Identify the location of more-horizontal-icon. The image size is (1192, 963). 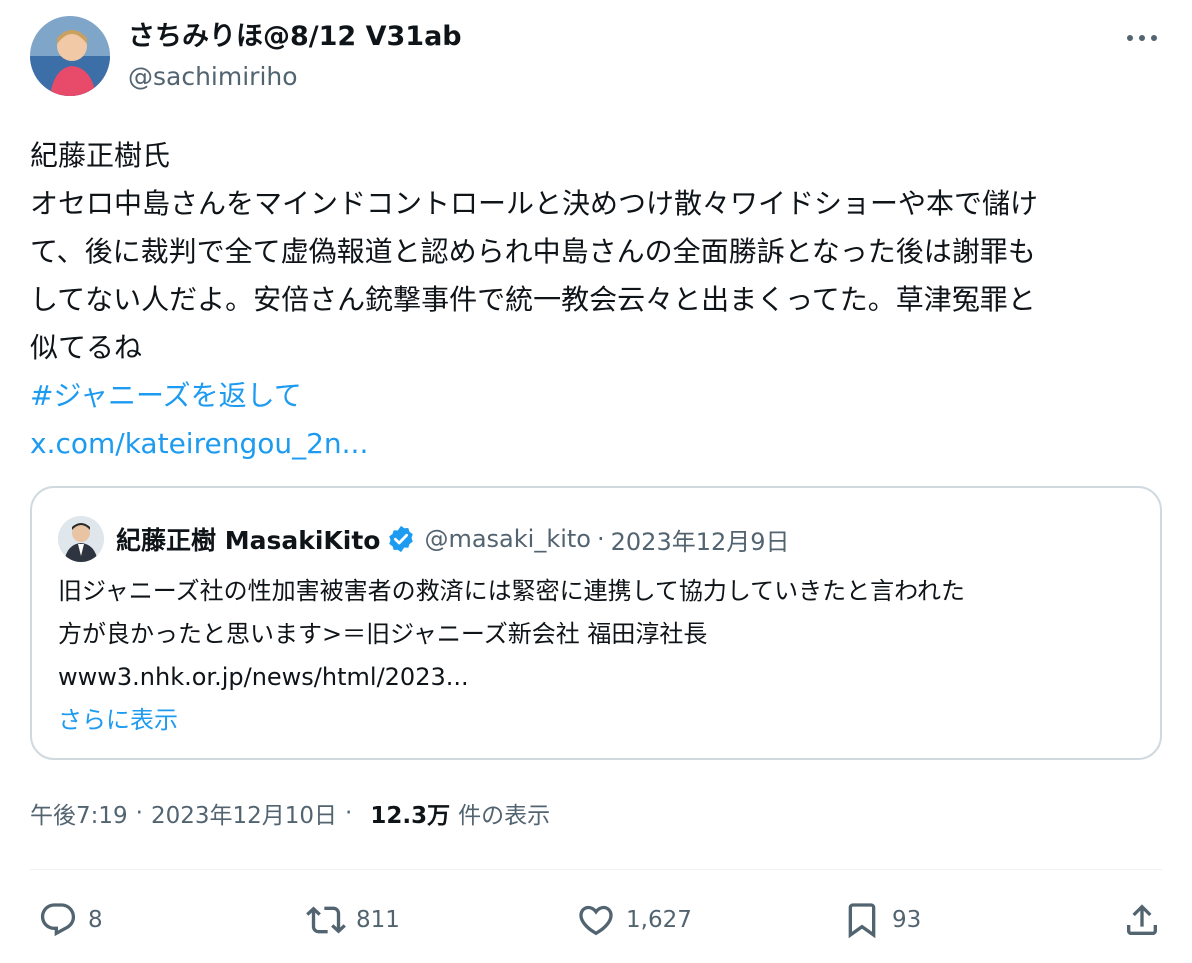
(1142, 38).